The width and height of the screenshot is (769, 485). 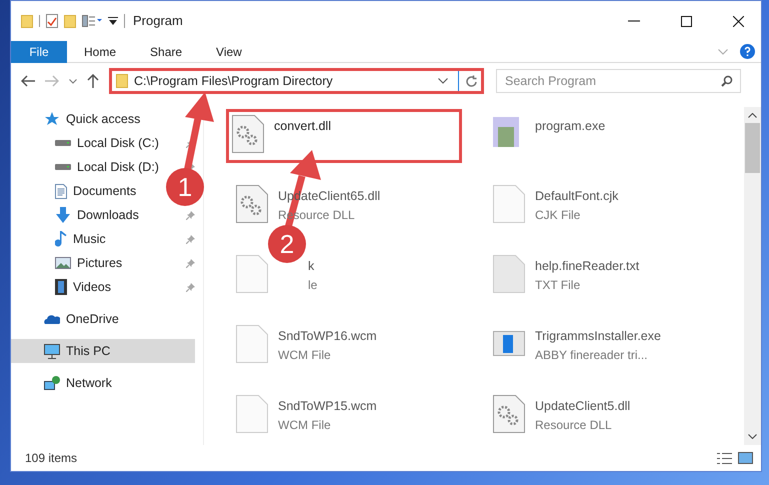 I want to click on nav-item: Quick access, so click(x=77, y=119).